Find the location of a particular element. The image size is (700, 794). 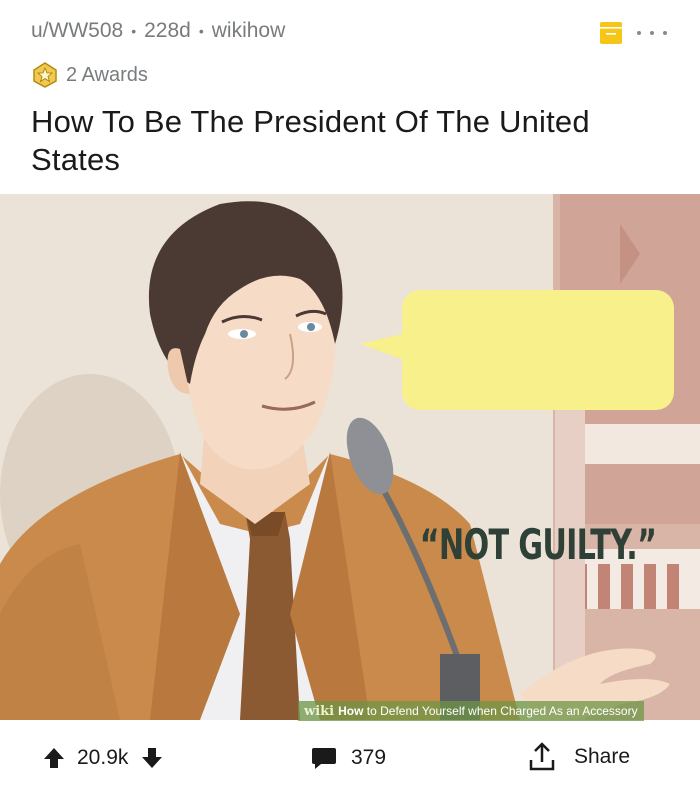

share-icon is located at coordinates (542, 756).